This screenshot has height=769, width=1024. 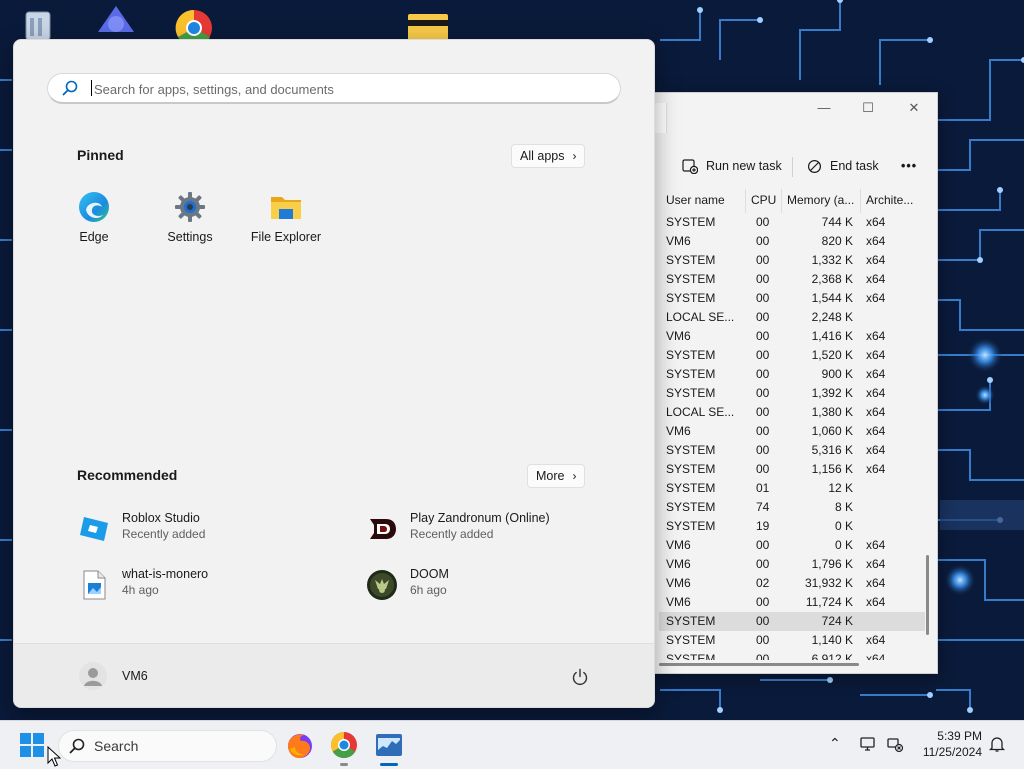 I want to click on run-new-task-button: Run new task, so click(x=732, y=166).